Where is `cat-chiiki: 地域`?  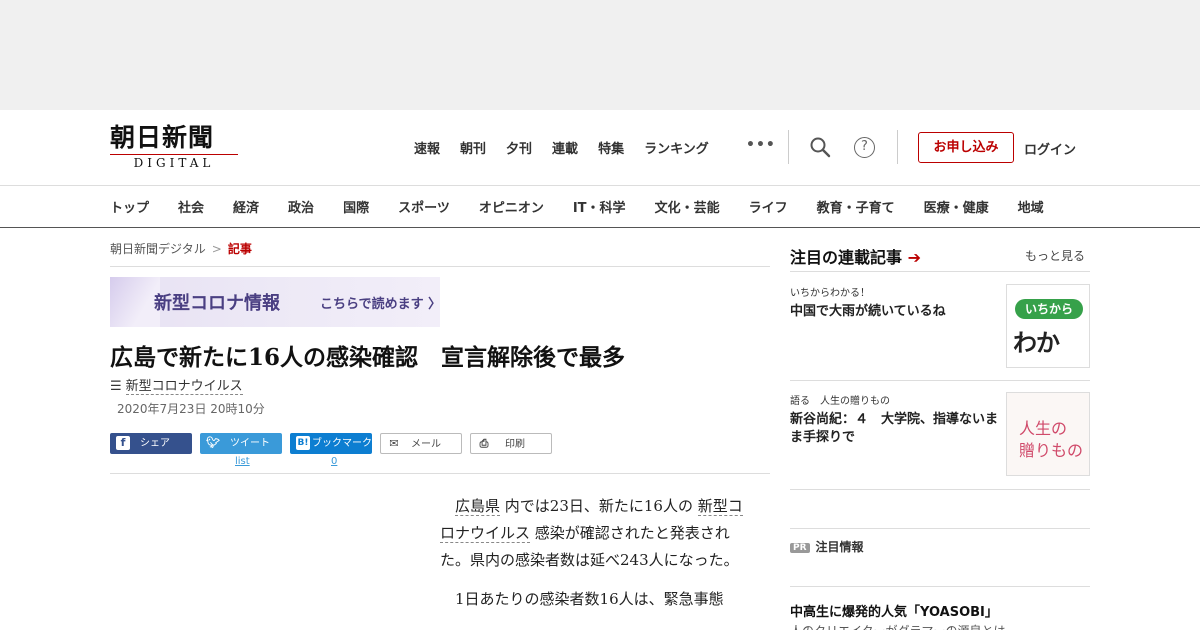
cat-chiiki: 地域 is located at coordinates (1031, 206).